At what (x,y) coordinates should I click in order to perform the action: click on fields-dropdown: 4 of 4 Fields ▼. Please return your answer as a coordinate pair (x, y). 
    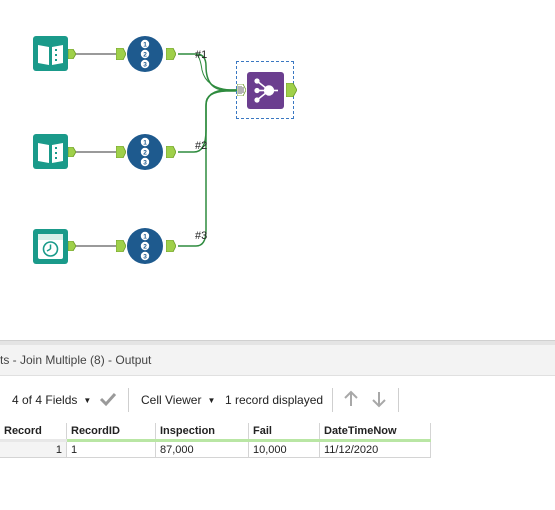
    Looking at the image, I should click on (51, 400).